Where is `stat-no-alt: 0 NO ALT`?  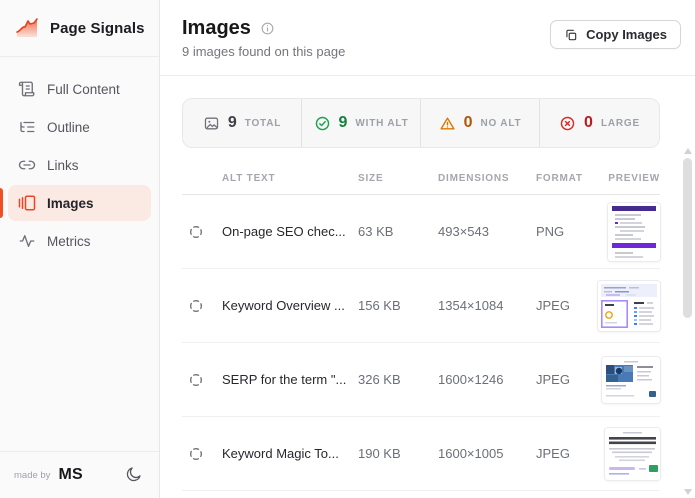 stat-no-alt: 0 NO ALT is located at coordinates (480, 123).